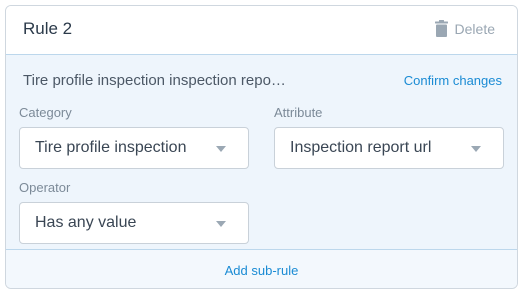 The image size is (525, 297). I want to click on attribute-select: Inspection report url, so click(389, 148).